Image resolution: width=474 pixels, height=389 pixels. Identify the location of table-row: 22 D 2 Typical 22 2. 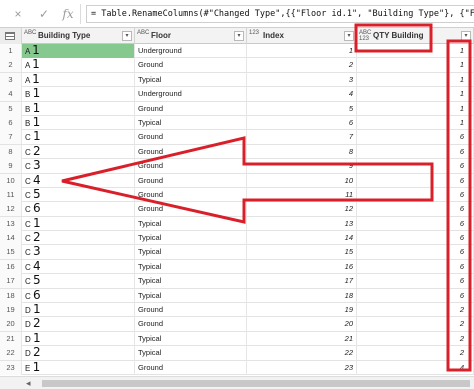
(237, 353).